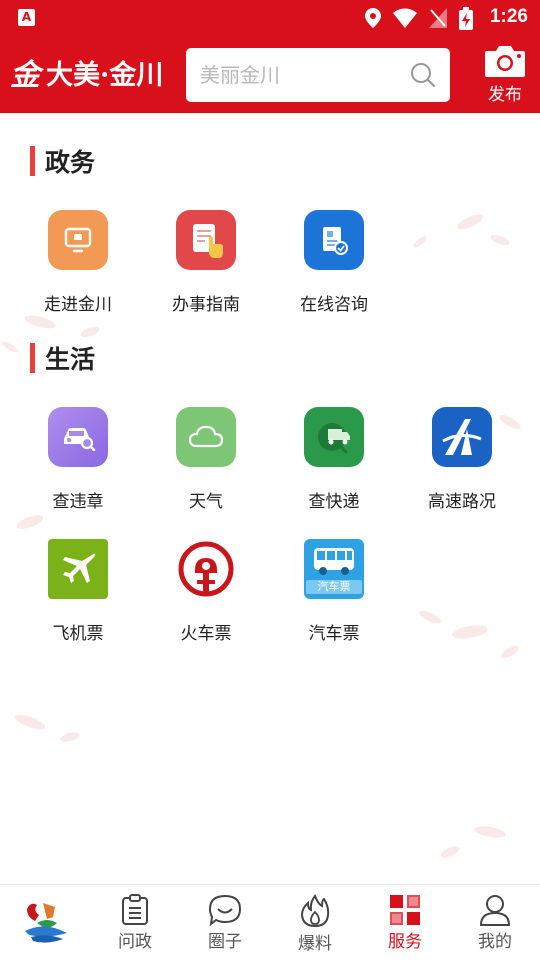  Describe the element at coordinates (505, 95) in the screenshot. I see `publish-label: 发布` at that location.